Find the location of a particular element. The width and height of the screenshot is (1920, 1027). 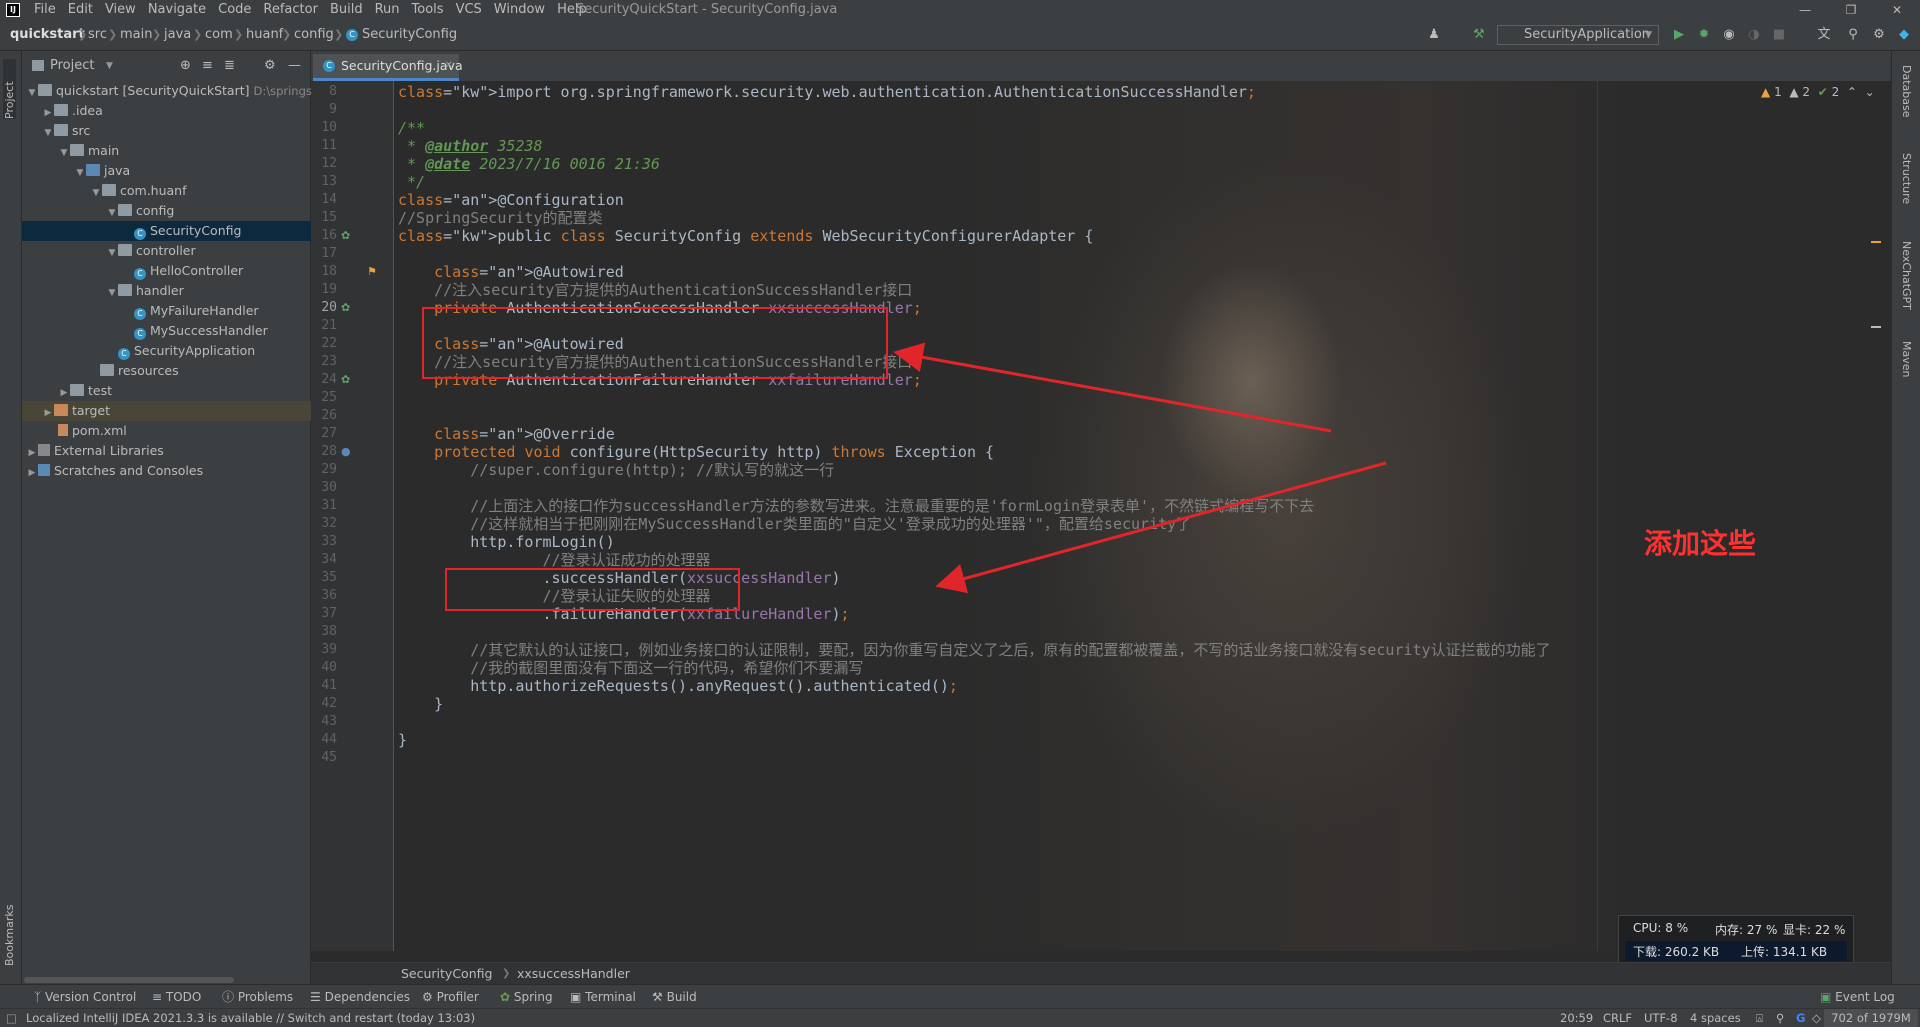

tree-item-src: ▼ src is located at coordinates (176, 131).